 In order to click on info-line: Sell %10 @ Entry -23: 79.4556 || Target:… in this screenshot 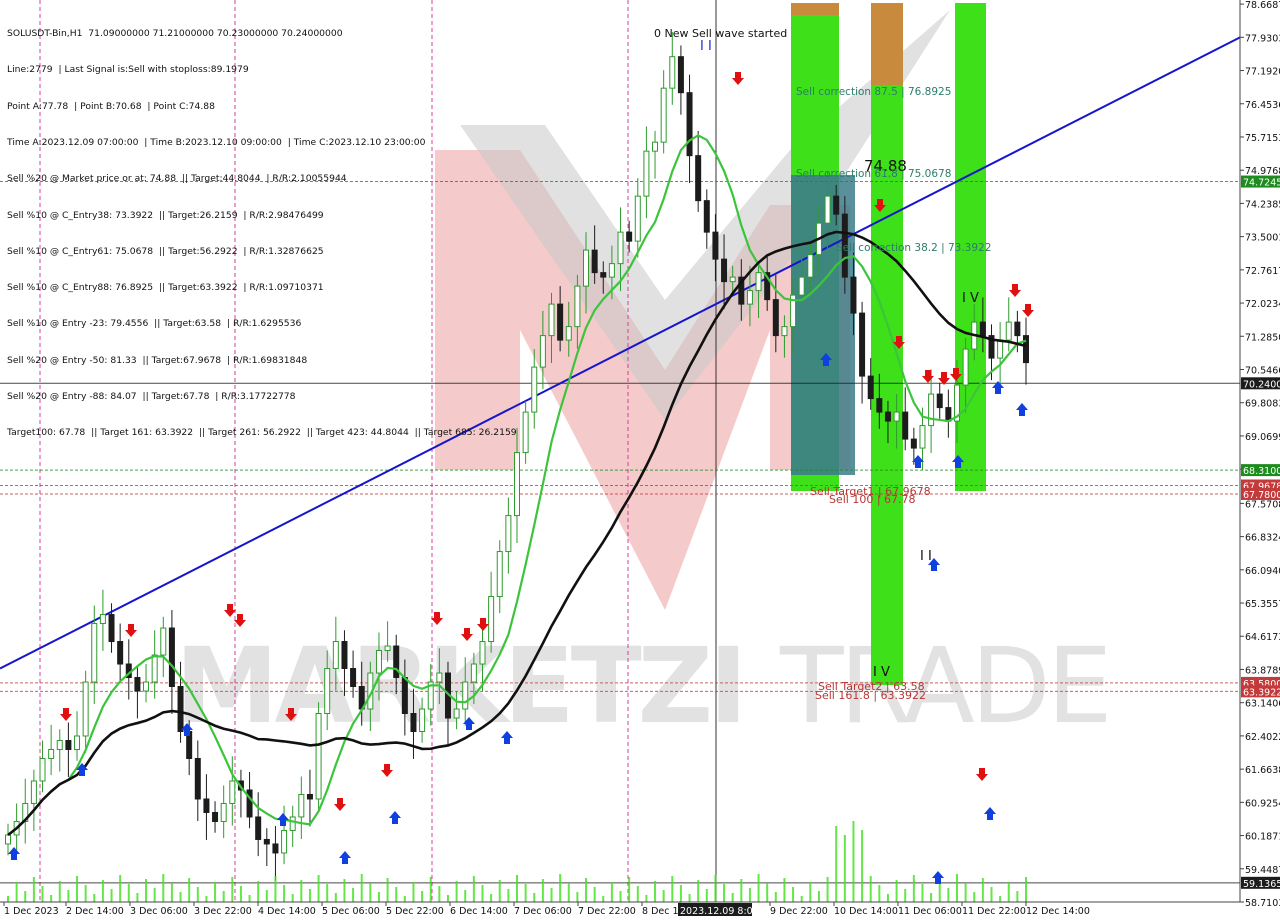, I will do `click(154, 324)`.